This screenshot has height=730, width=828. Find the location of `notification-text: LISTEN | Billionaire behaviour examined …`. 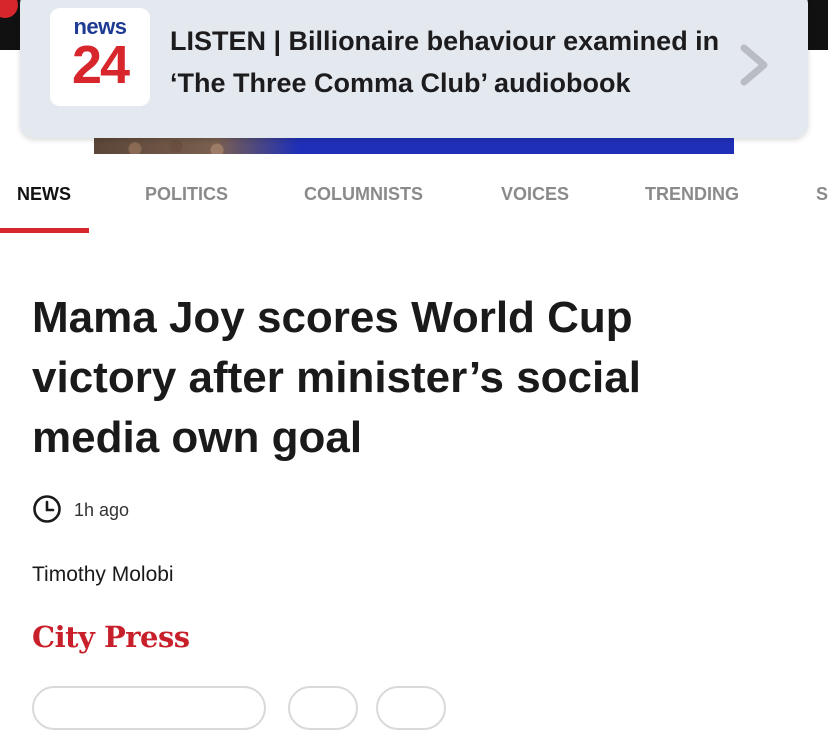

notification-text: LISTEN | Billionaire behaviour examined … is located at coordinates (445, 62).